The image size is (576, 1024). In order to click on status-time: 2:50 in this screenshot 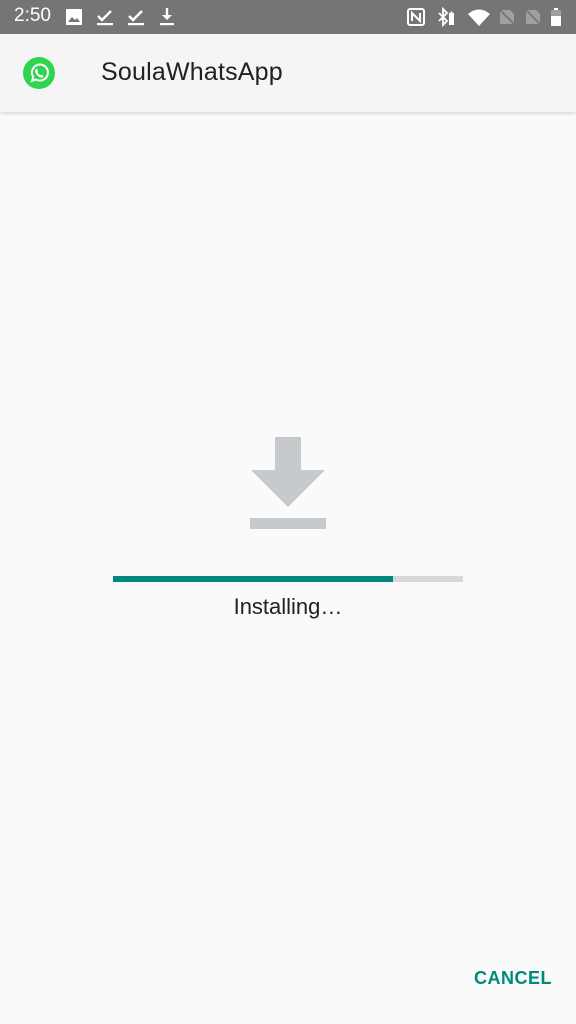, I will do `click(32, 15)`.